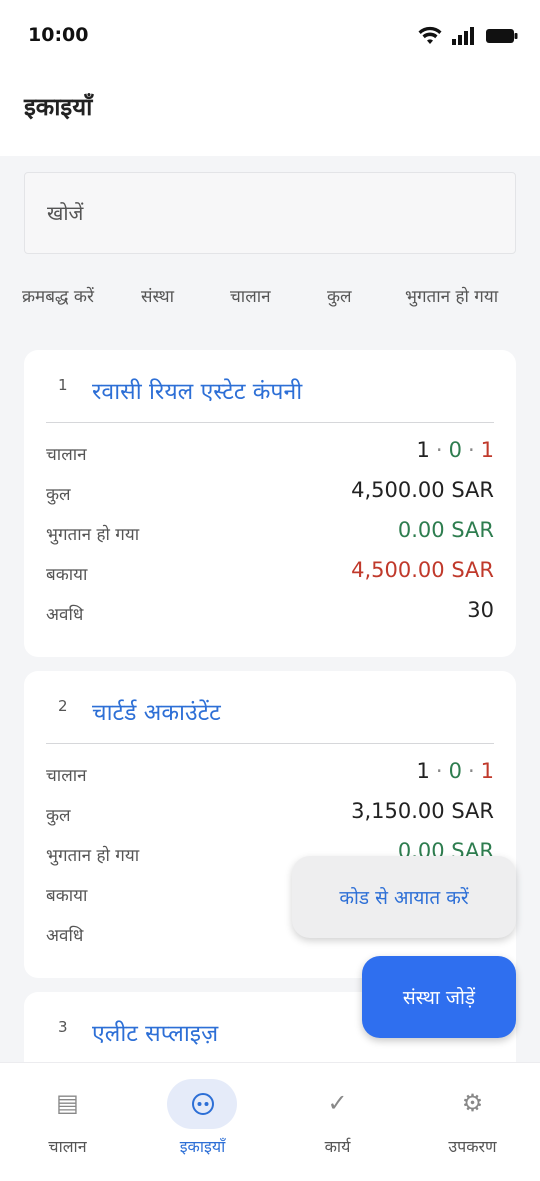 This screenshot has height=1181, width=540. I want to click on sort-option-total: कुल, so click(339, 295).